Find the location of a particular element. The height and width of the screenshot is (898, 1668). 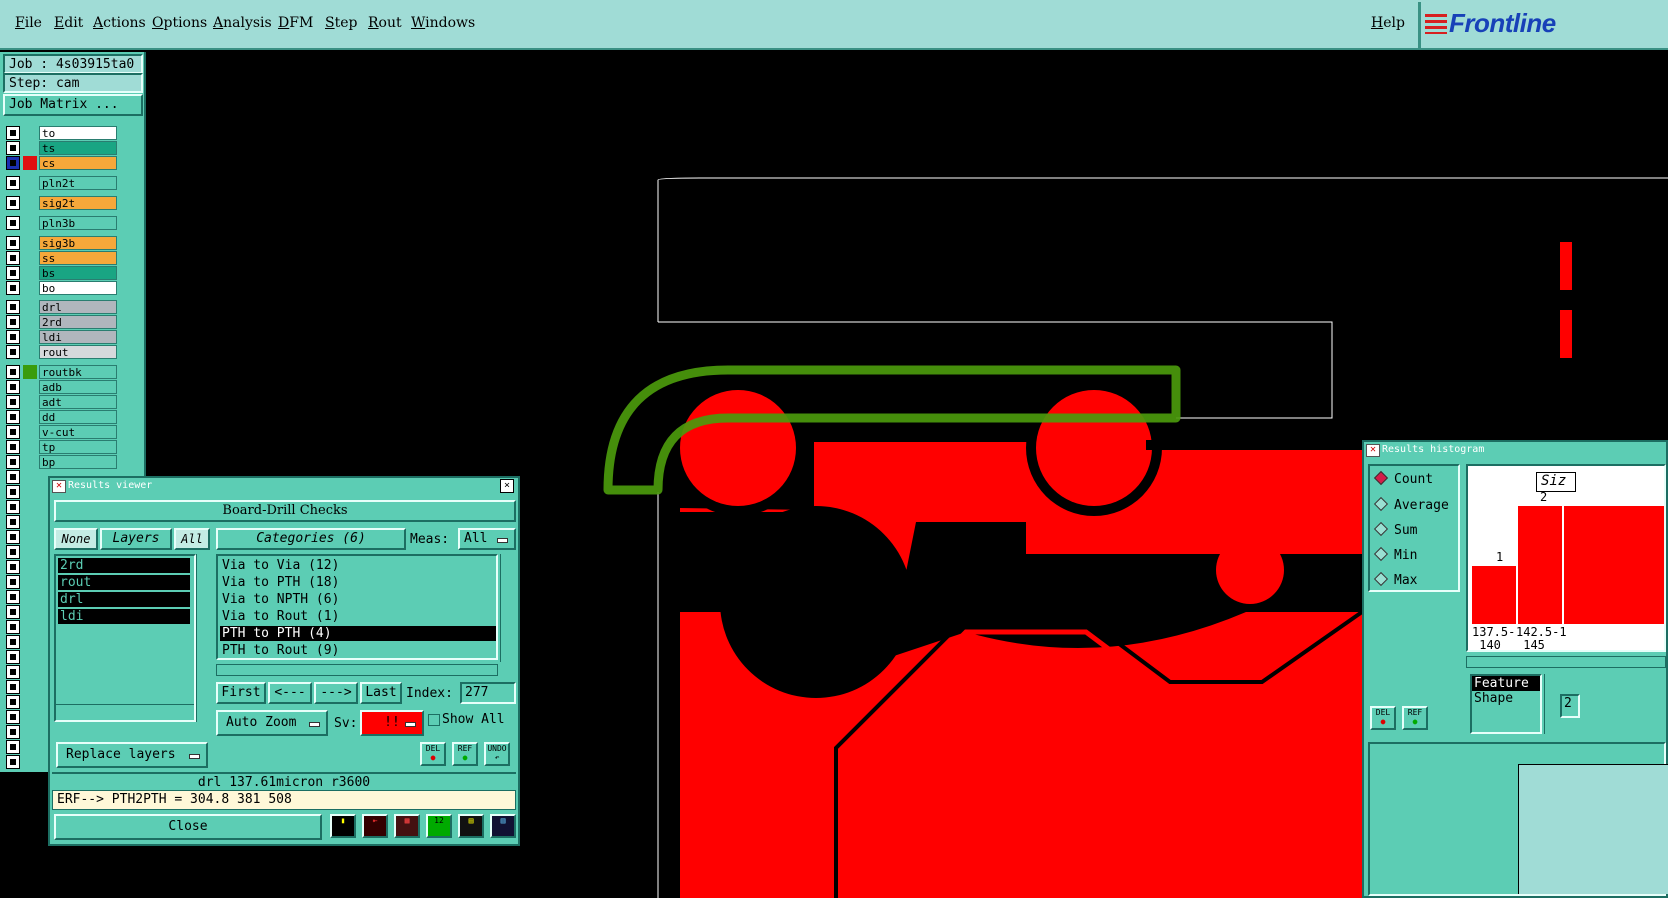

category-item: Via to NPTH (6) is located at coordinates (358, 599).